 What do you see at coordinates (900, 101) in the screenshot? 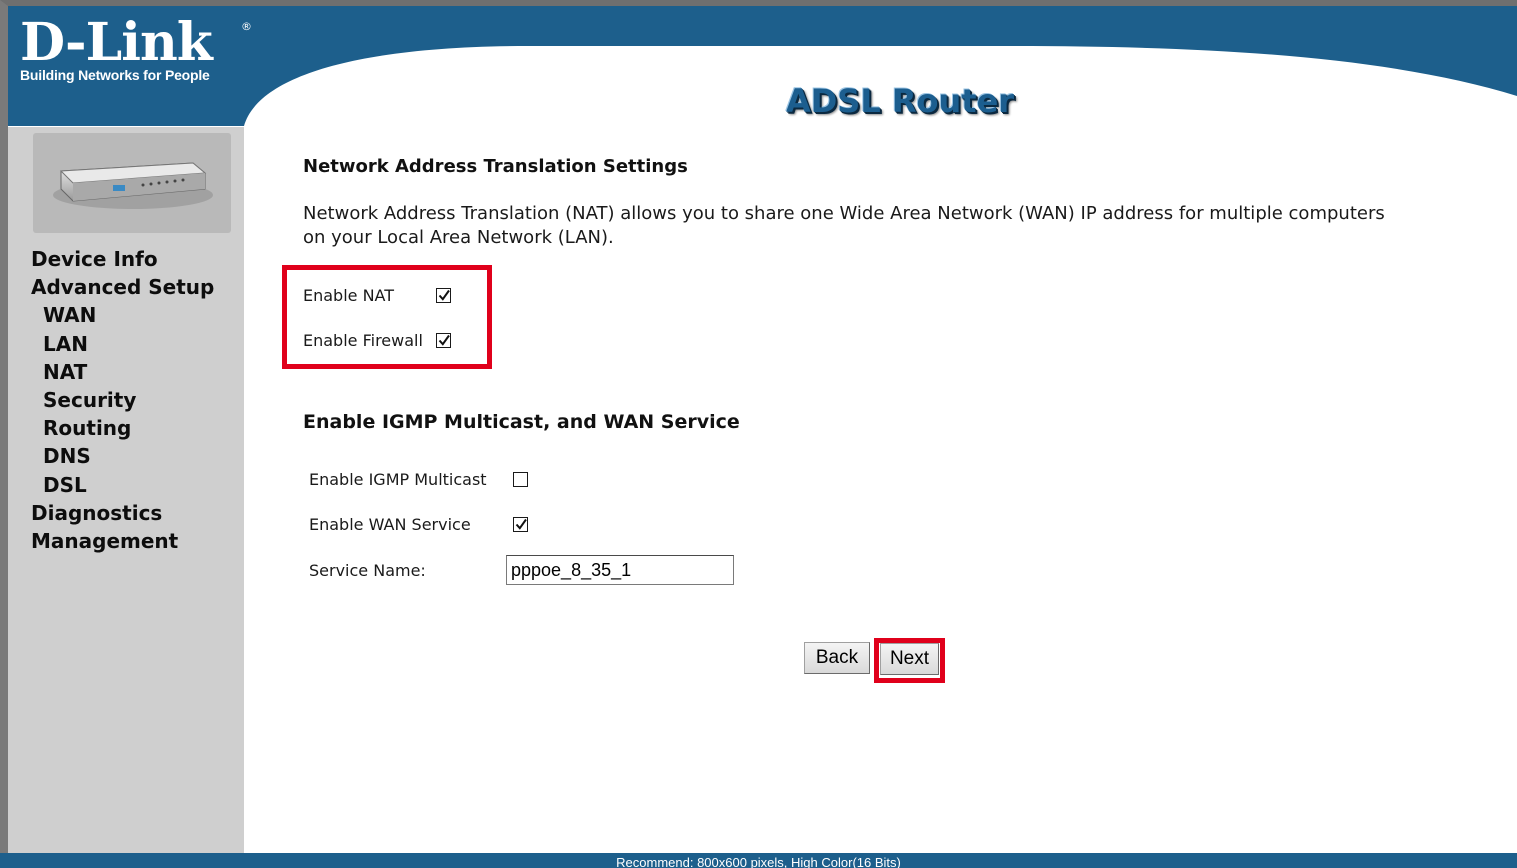
I see `product-title: ADSL Router` at bounding box center [900, 101].